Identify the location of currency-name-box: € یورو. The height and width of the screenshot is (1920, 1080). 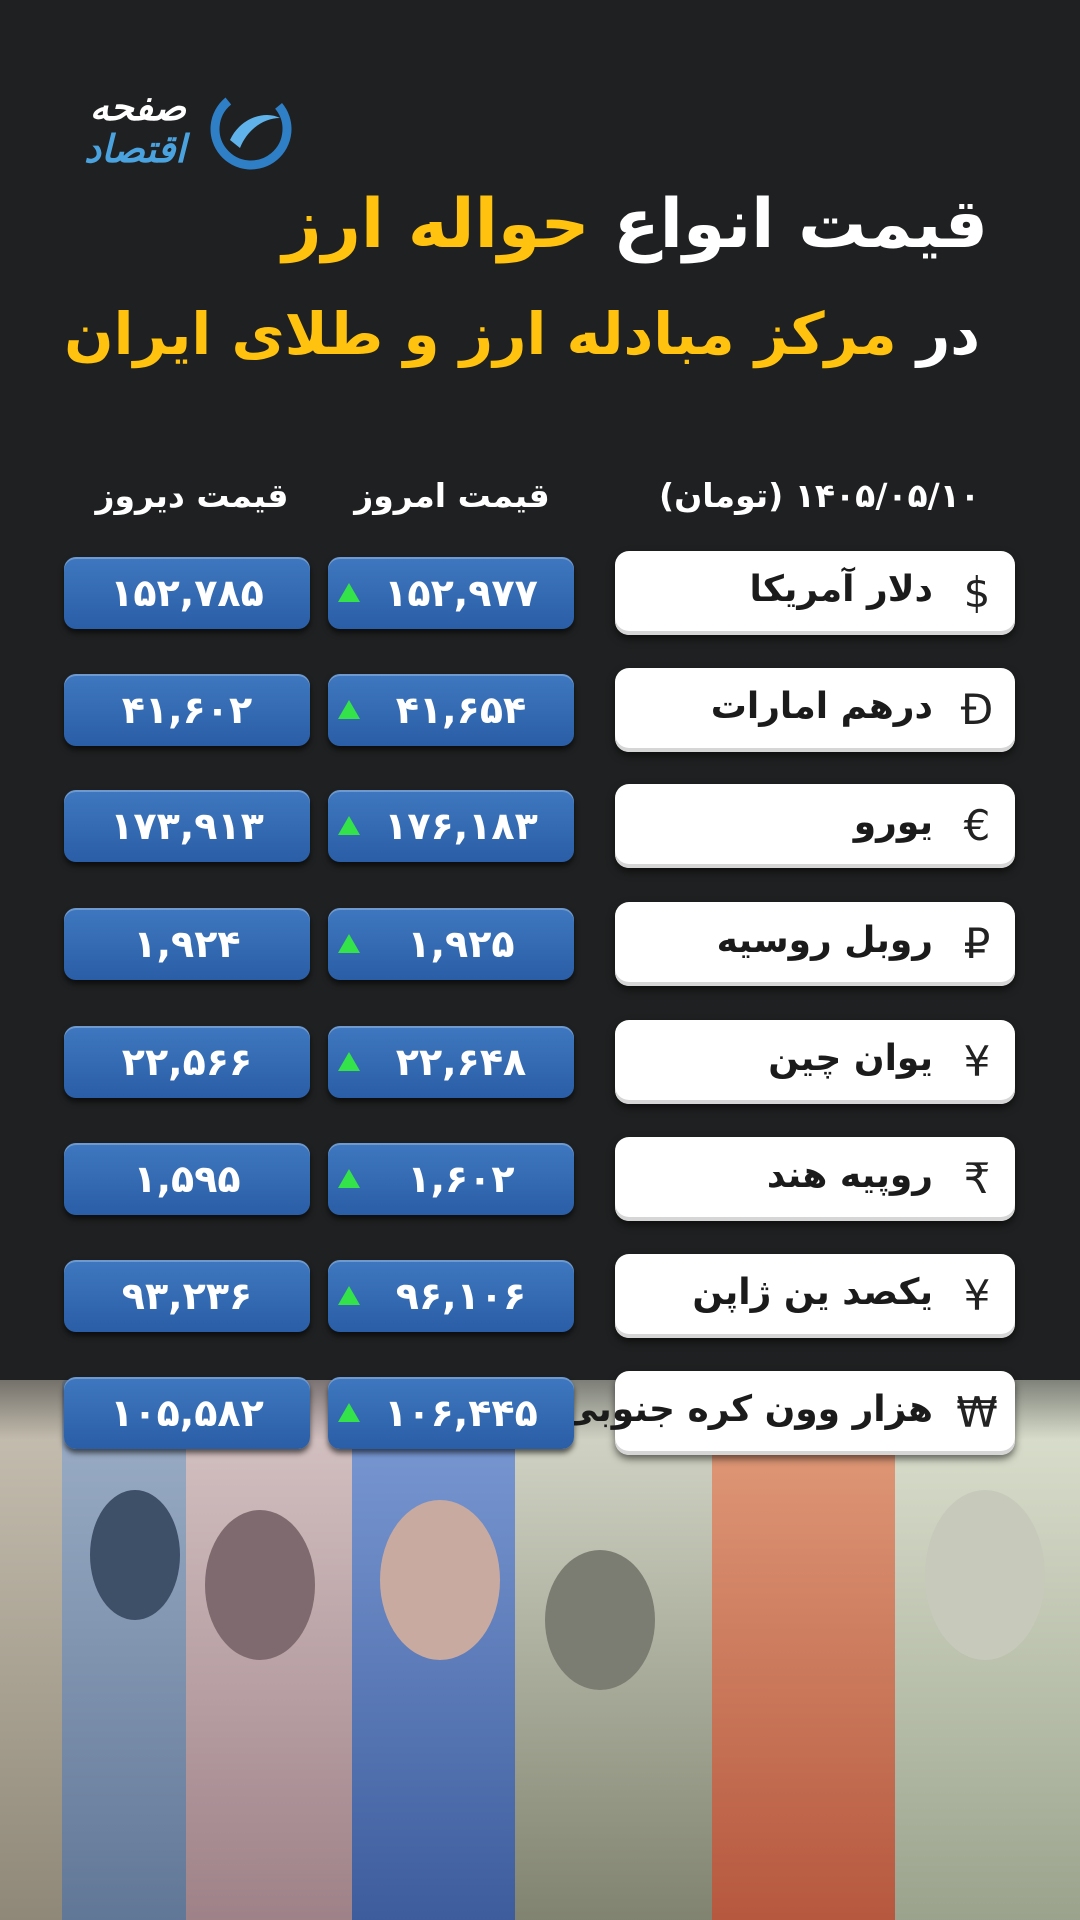
(815, 826).